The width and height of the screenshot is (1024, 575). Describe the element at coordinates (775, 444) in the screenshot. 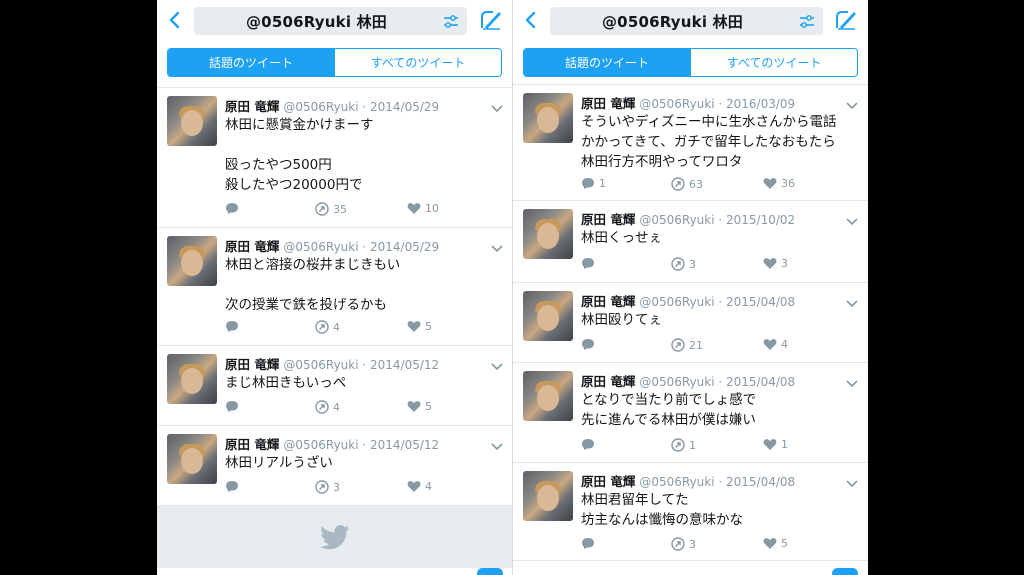

I see `like-button: 1` at that location.